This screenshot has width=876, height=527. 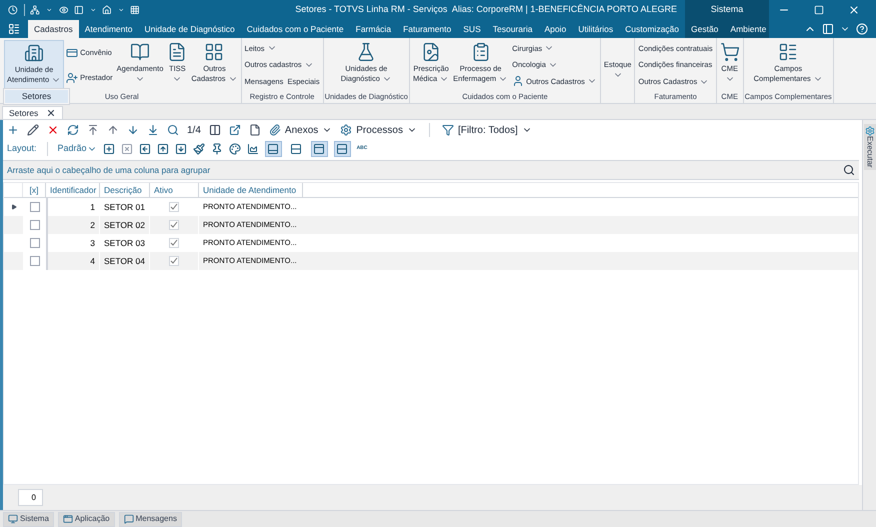 I want to click on panel-top-icon, so click(x=319, y=149).